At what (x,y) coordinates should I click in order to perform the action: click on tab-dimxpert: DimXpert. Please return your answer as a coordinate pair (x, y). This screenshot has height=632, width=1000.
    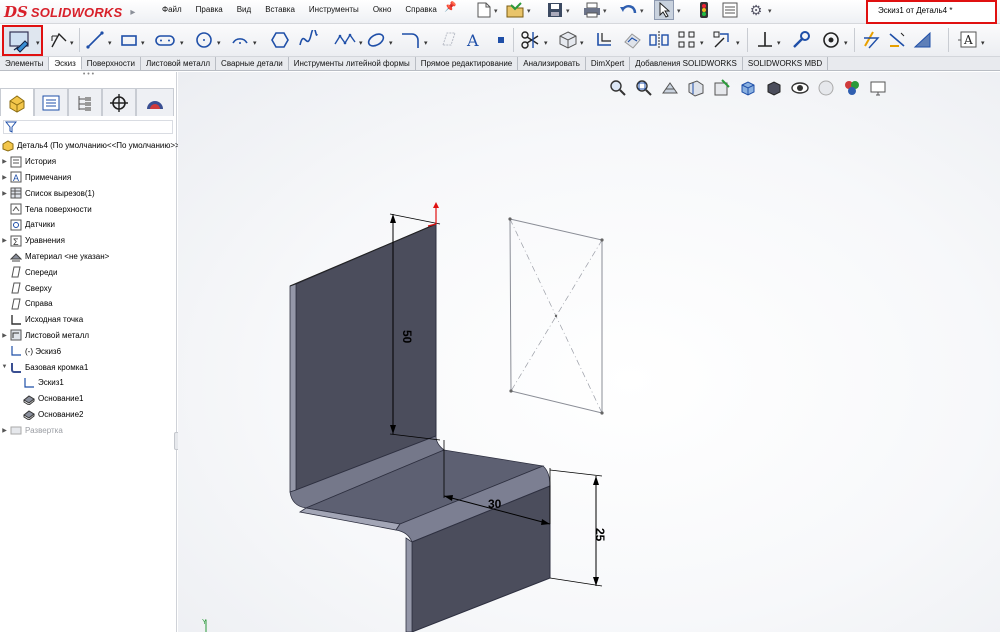
    Looking at the image, I should click on (608, 63).